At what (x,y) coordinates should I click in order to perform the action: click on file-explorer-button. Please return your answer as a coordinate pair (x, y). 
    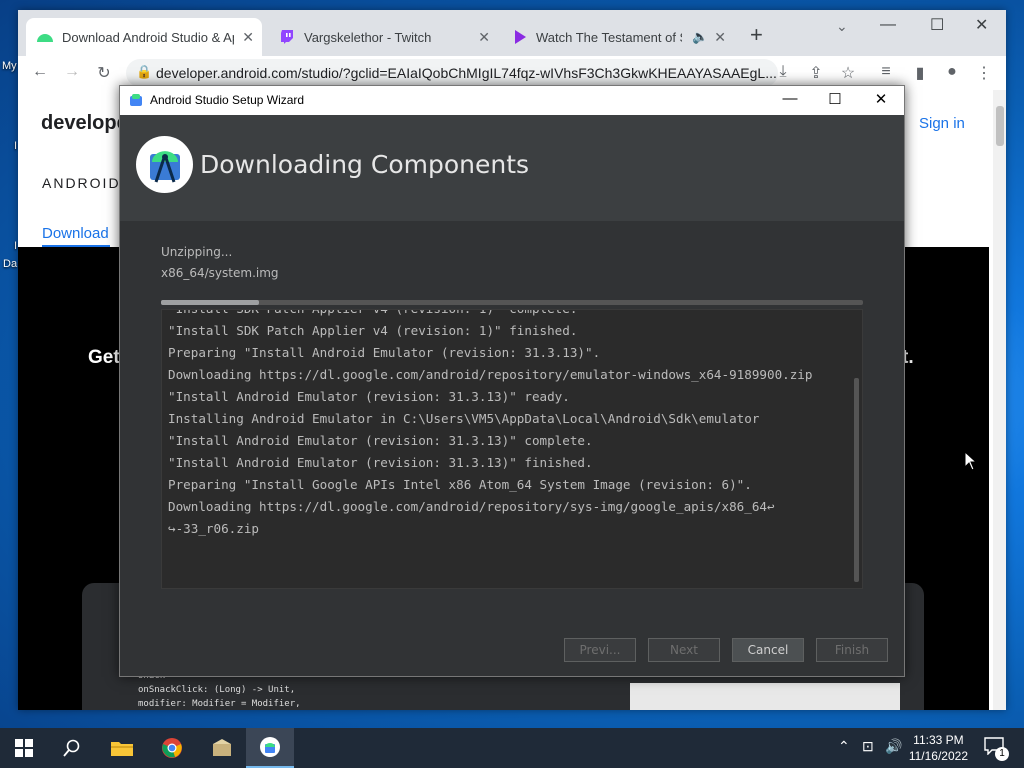
    Looking at the image, I should click on (122, 748).